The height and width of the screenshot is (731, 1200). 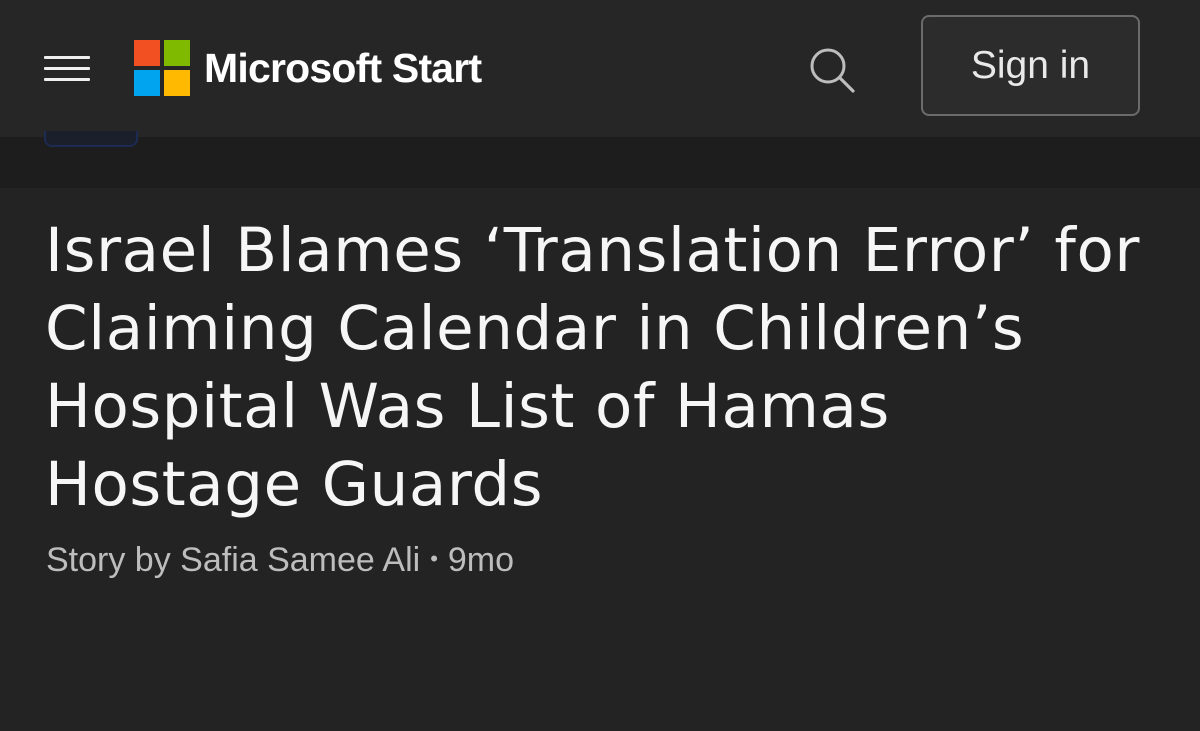 I want to click on brand-name: Microsoft Start, so click(x=343, y=67).